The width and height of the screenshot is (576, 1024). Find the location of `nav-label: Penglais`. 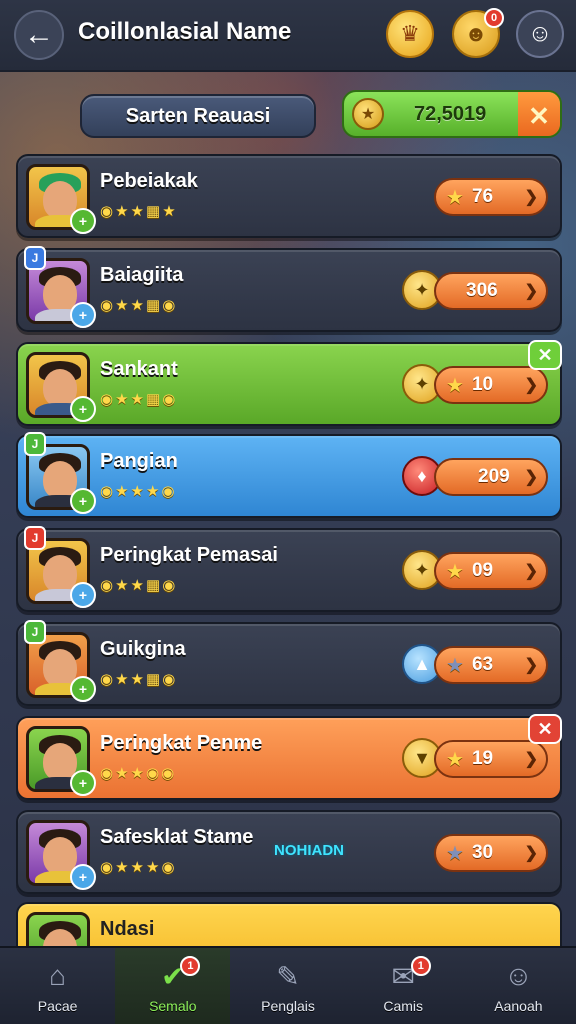

nav-label: Penglais is located at coordinates (288, 1006).